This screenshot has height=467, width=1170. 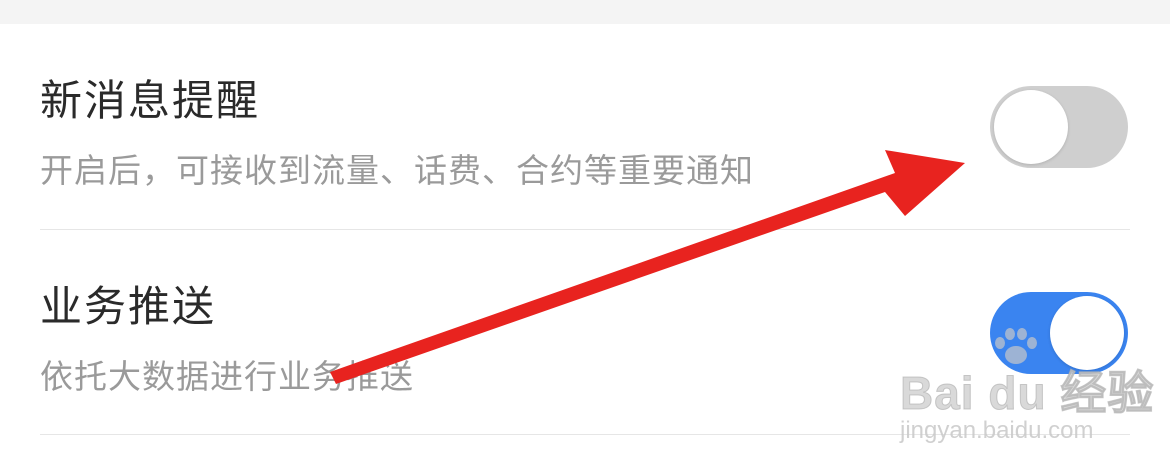 I want to click on business-push-description: 依托大数据进行业务推送, so click(x=227, y=376).